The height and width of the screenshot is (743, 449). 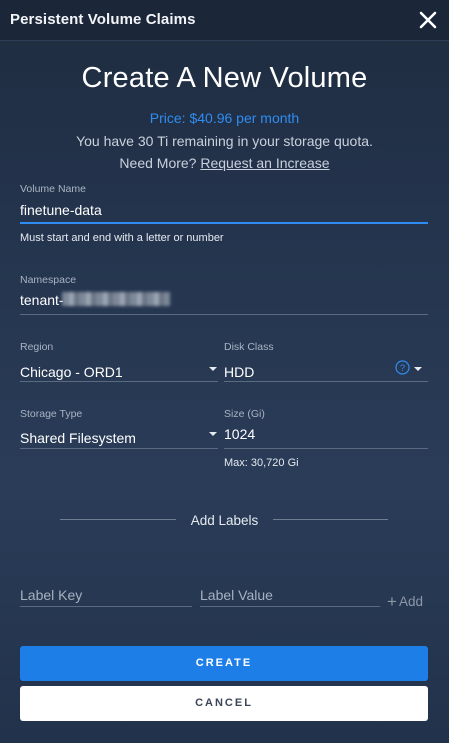 I want to click on region-caret-down-icon, so click(x=213, y=369).